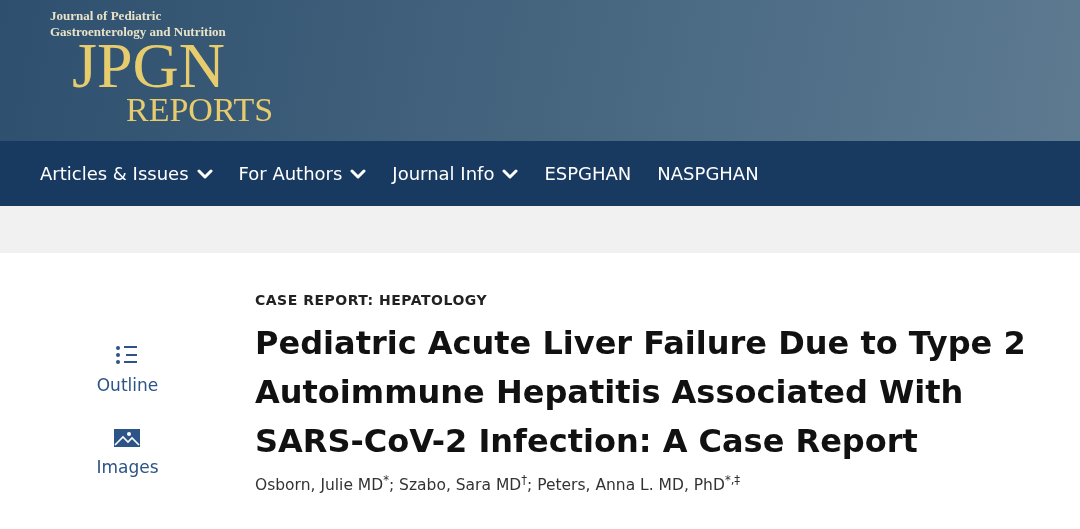 Image resolution: width=1080 pixels, height=529 pixels. I want to click on logo-text: Journal of Pediatric, so click(106, 16).